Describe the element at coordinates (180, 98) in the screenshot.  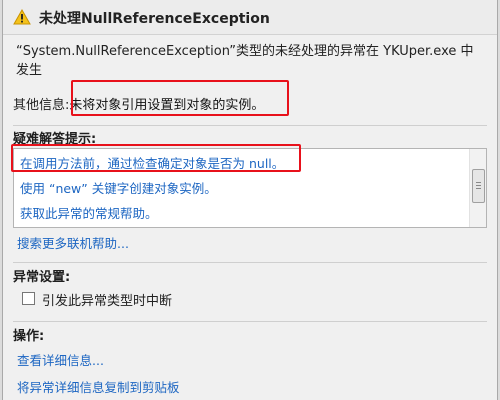
I see `highlight-box-info` at that location.